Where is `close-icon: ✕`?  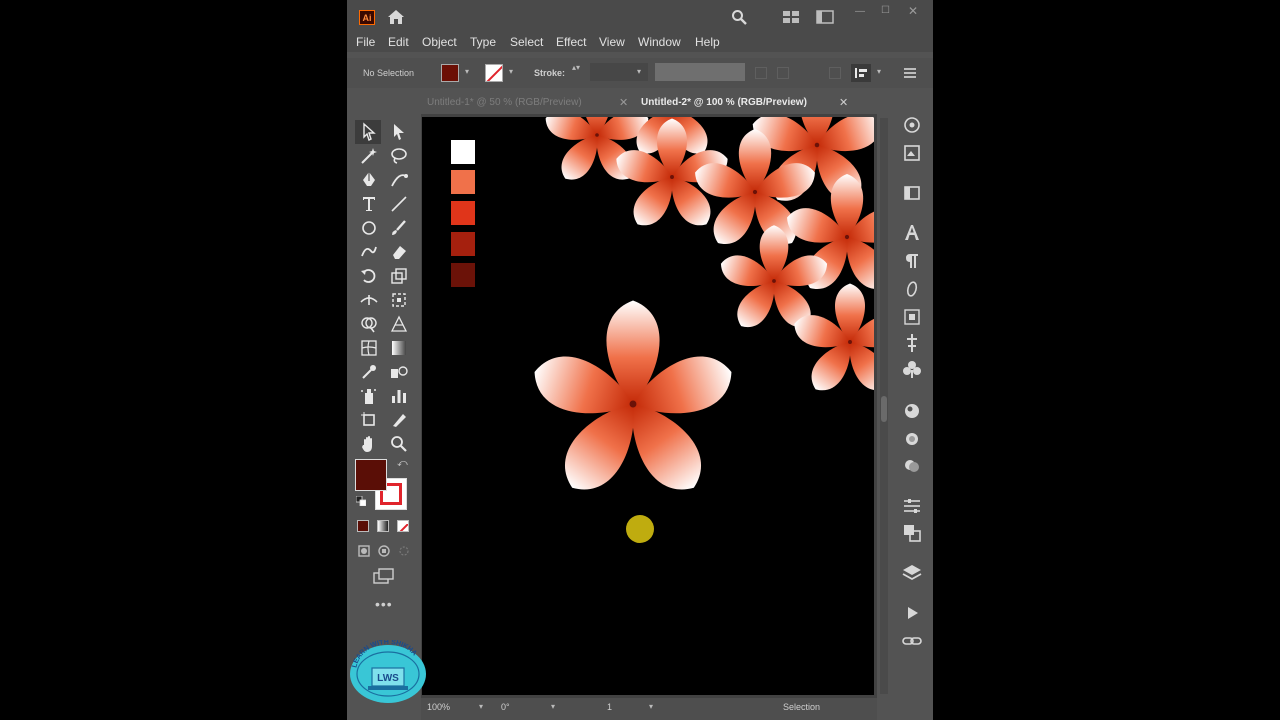 close-icon: ✕ is located at coordinates (913, 11).